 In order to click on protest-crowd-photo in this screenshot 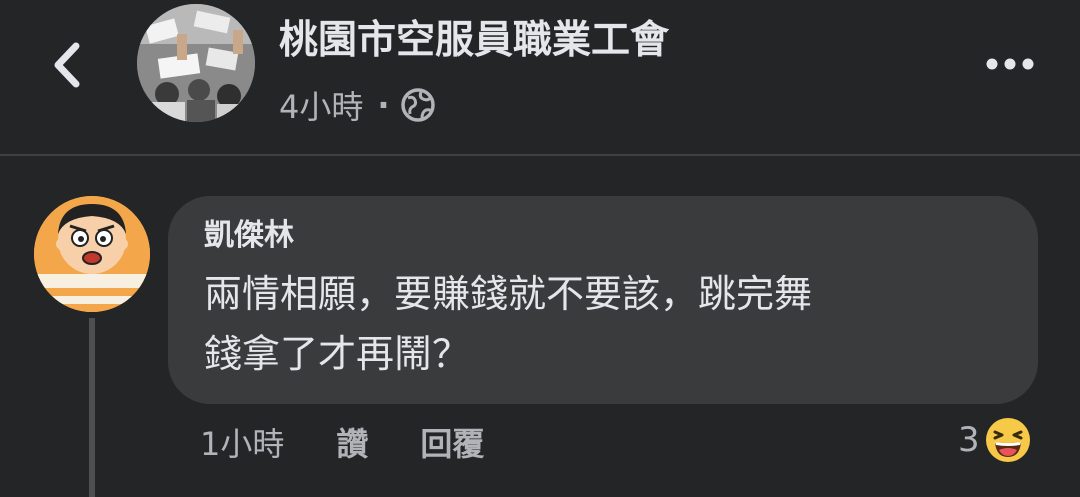, I will do `click(196, 63)`.